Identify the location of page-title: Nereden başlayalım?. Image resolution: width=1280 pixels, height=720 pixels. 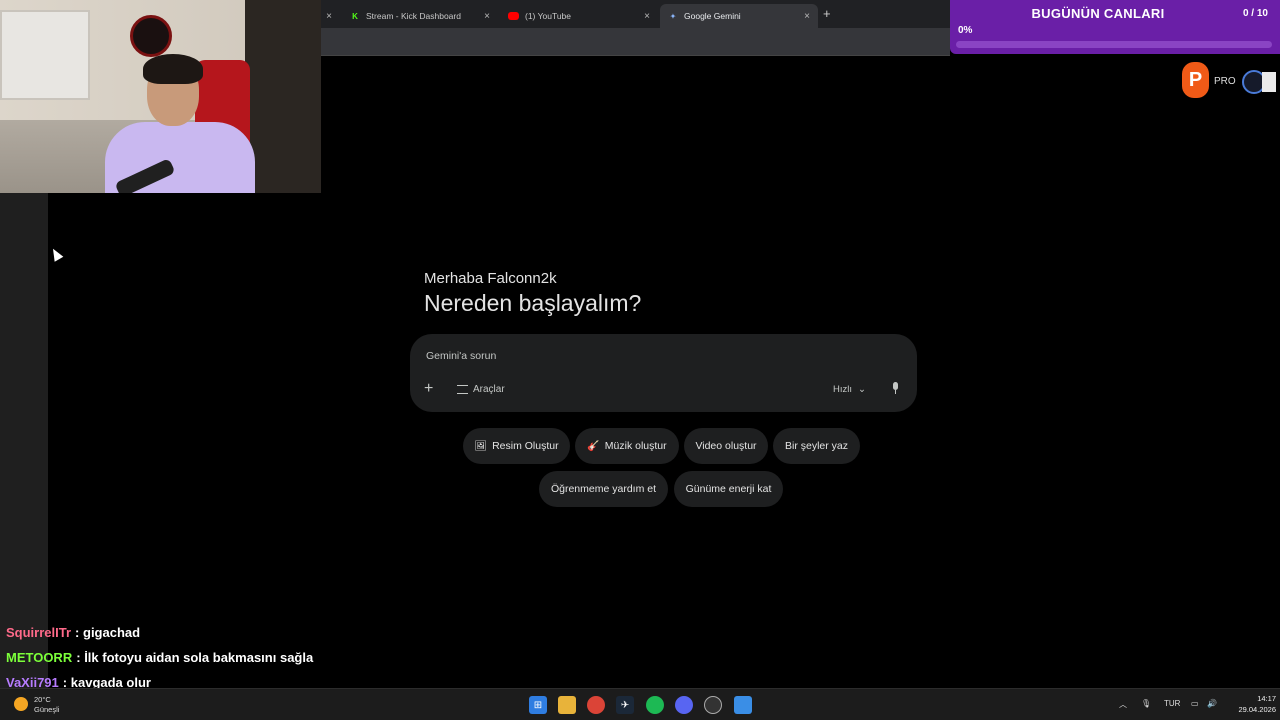
(533, 303).